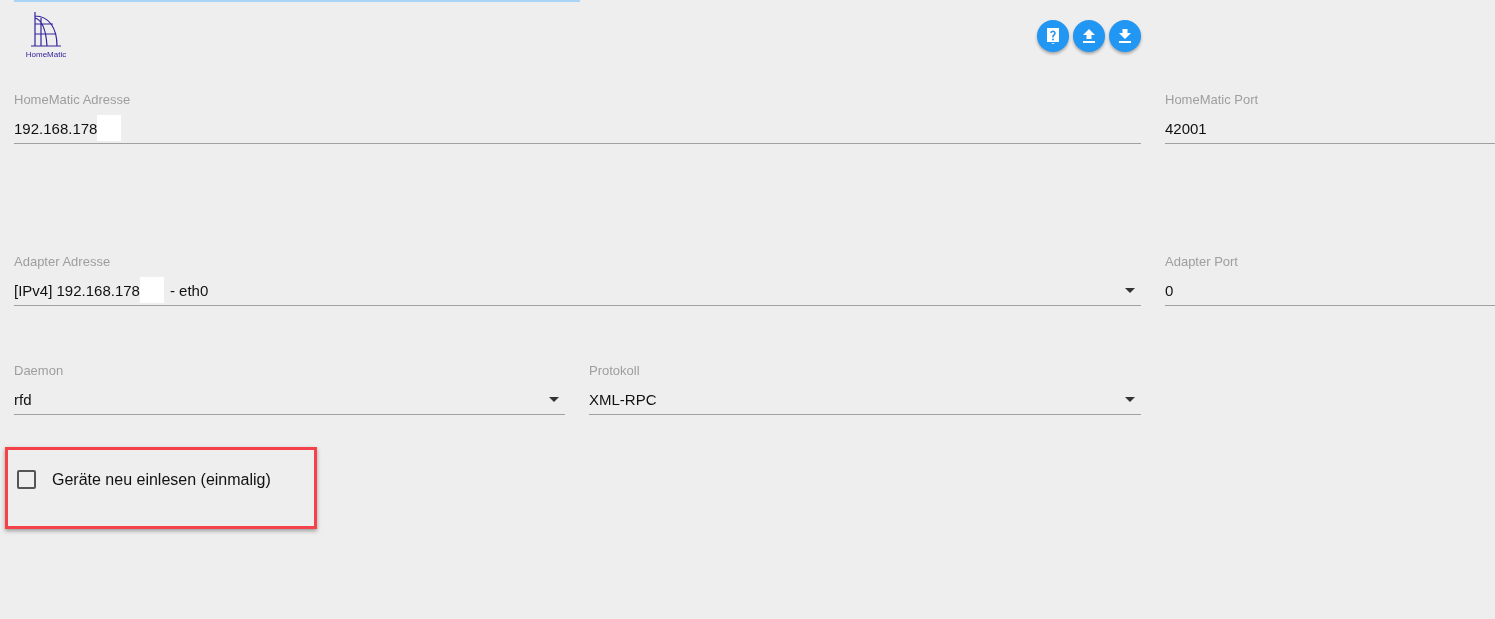  Describe the element at coordinates (615, 371) in the screenshot. I see `field-label: Protokoll` at that location.